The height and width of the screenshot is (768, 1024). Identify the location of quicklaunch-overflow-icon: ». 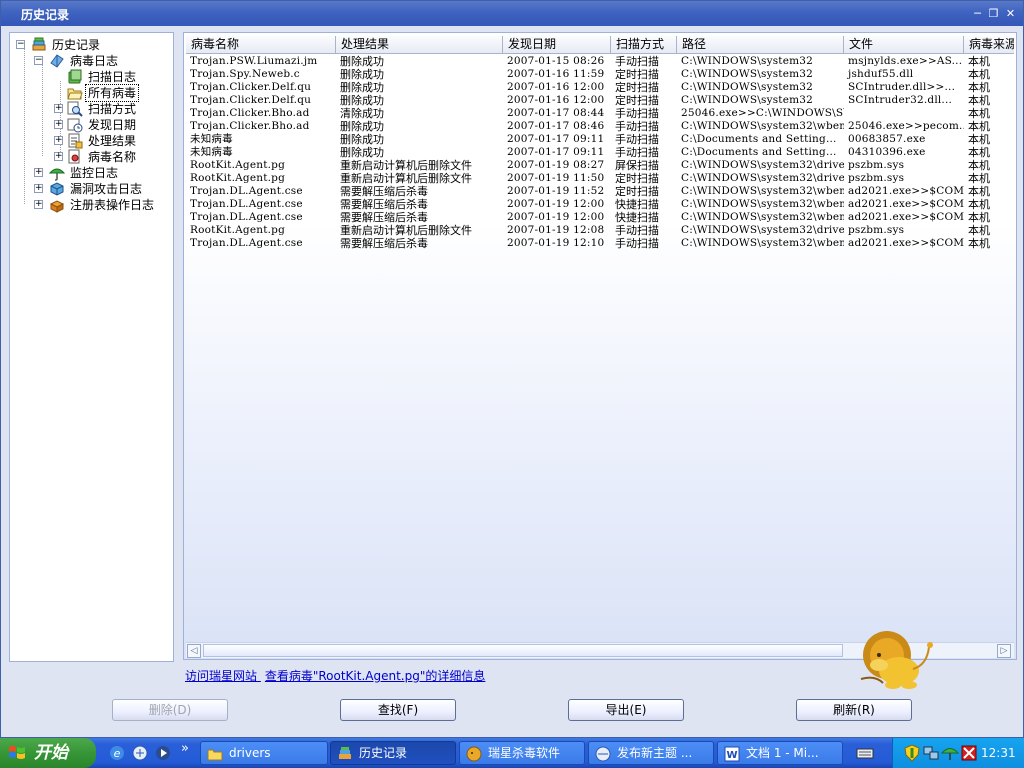
(185, 748).